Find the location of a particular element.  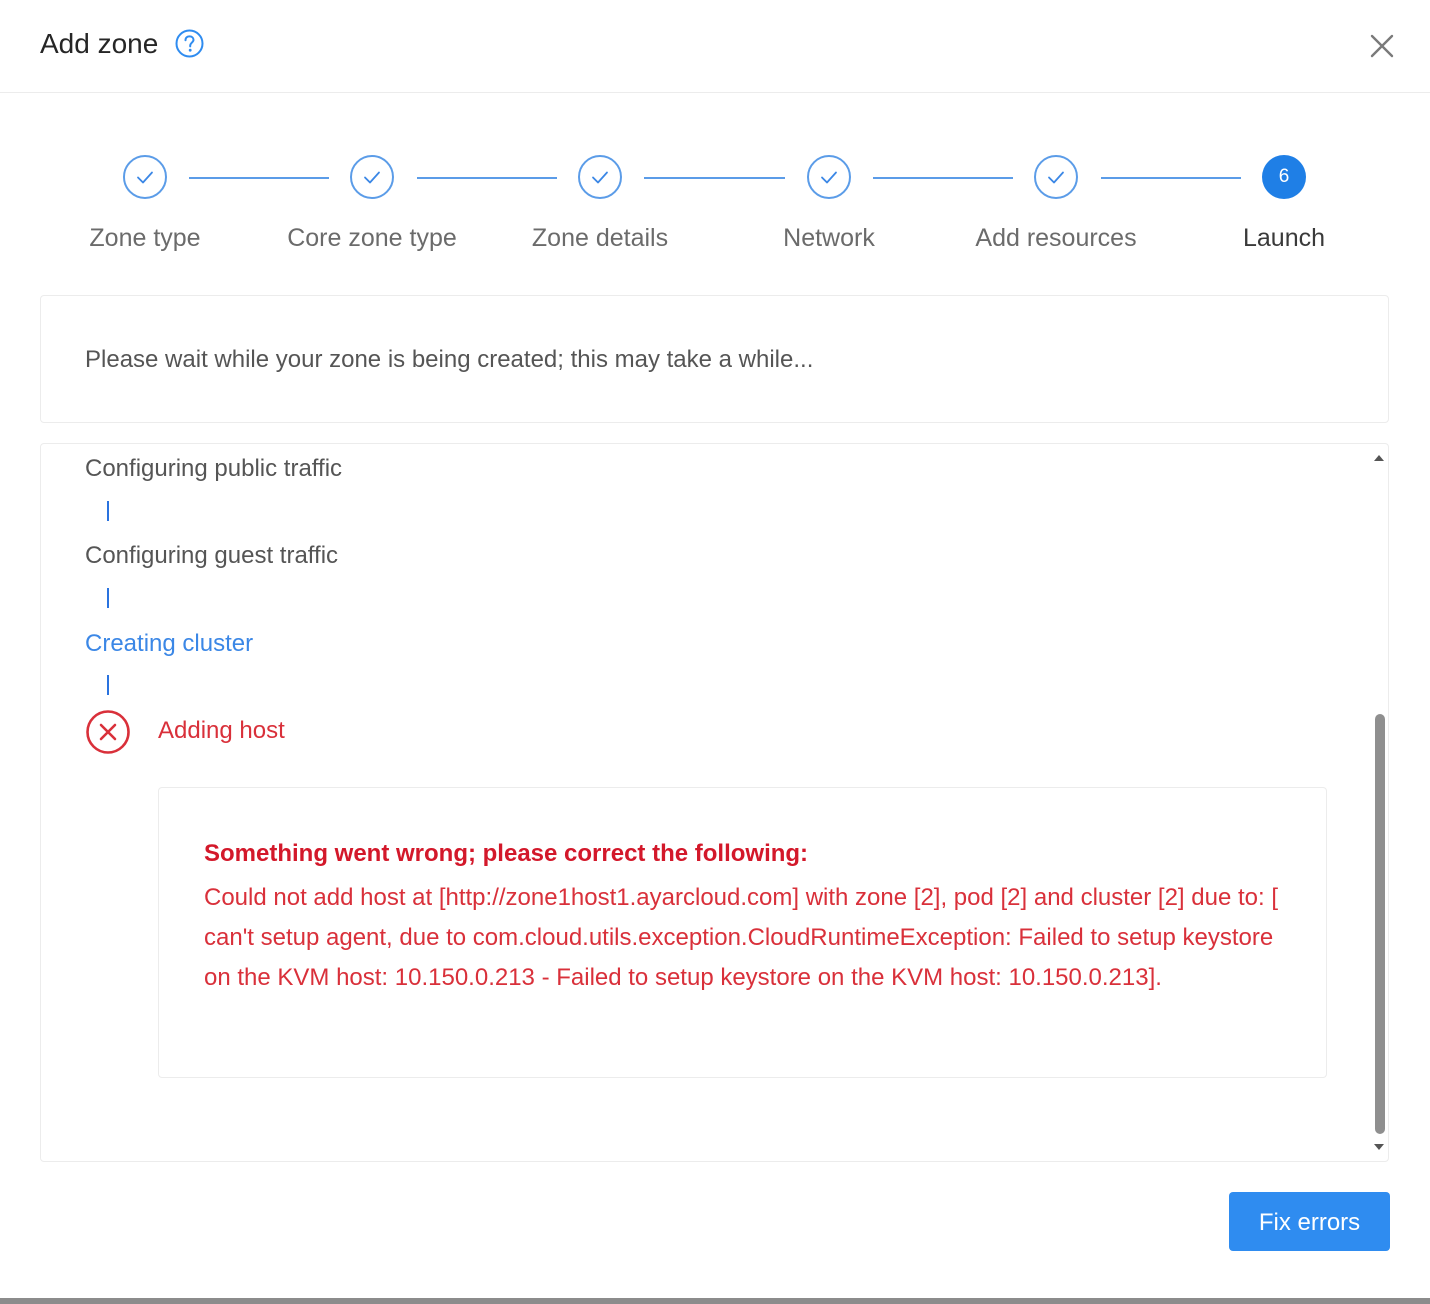

step-2-check-icon is located at coordinates (372, 177).